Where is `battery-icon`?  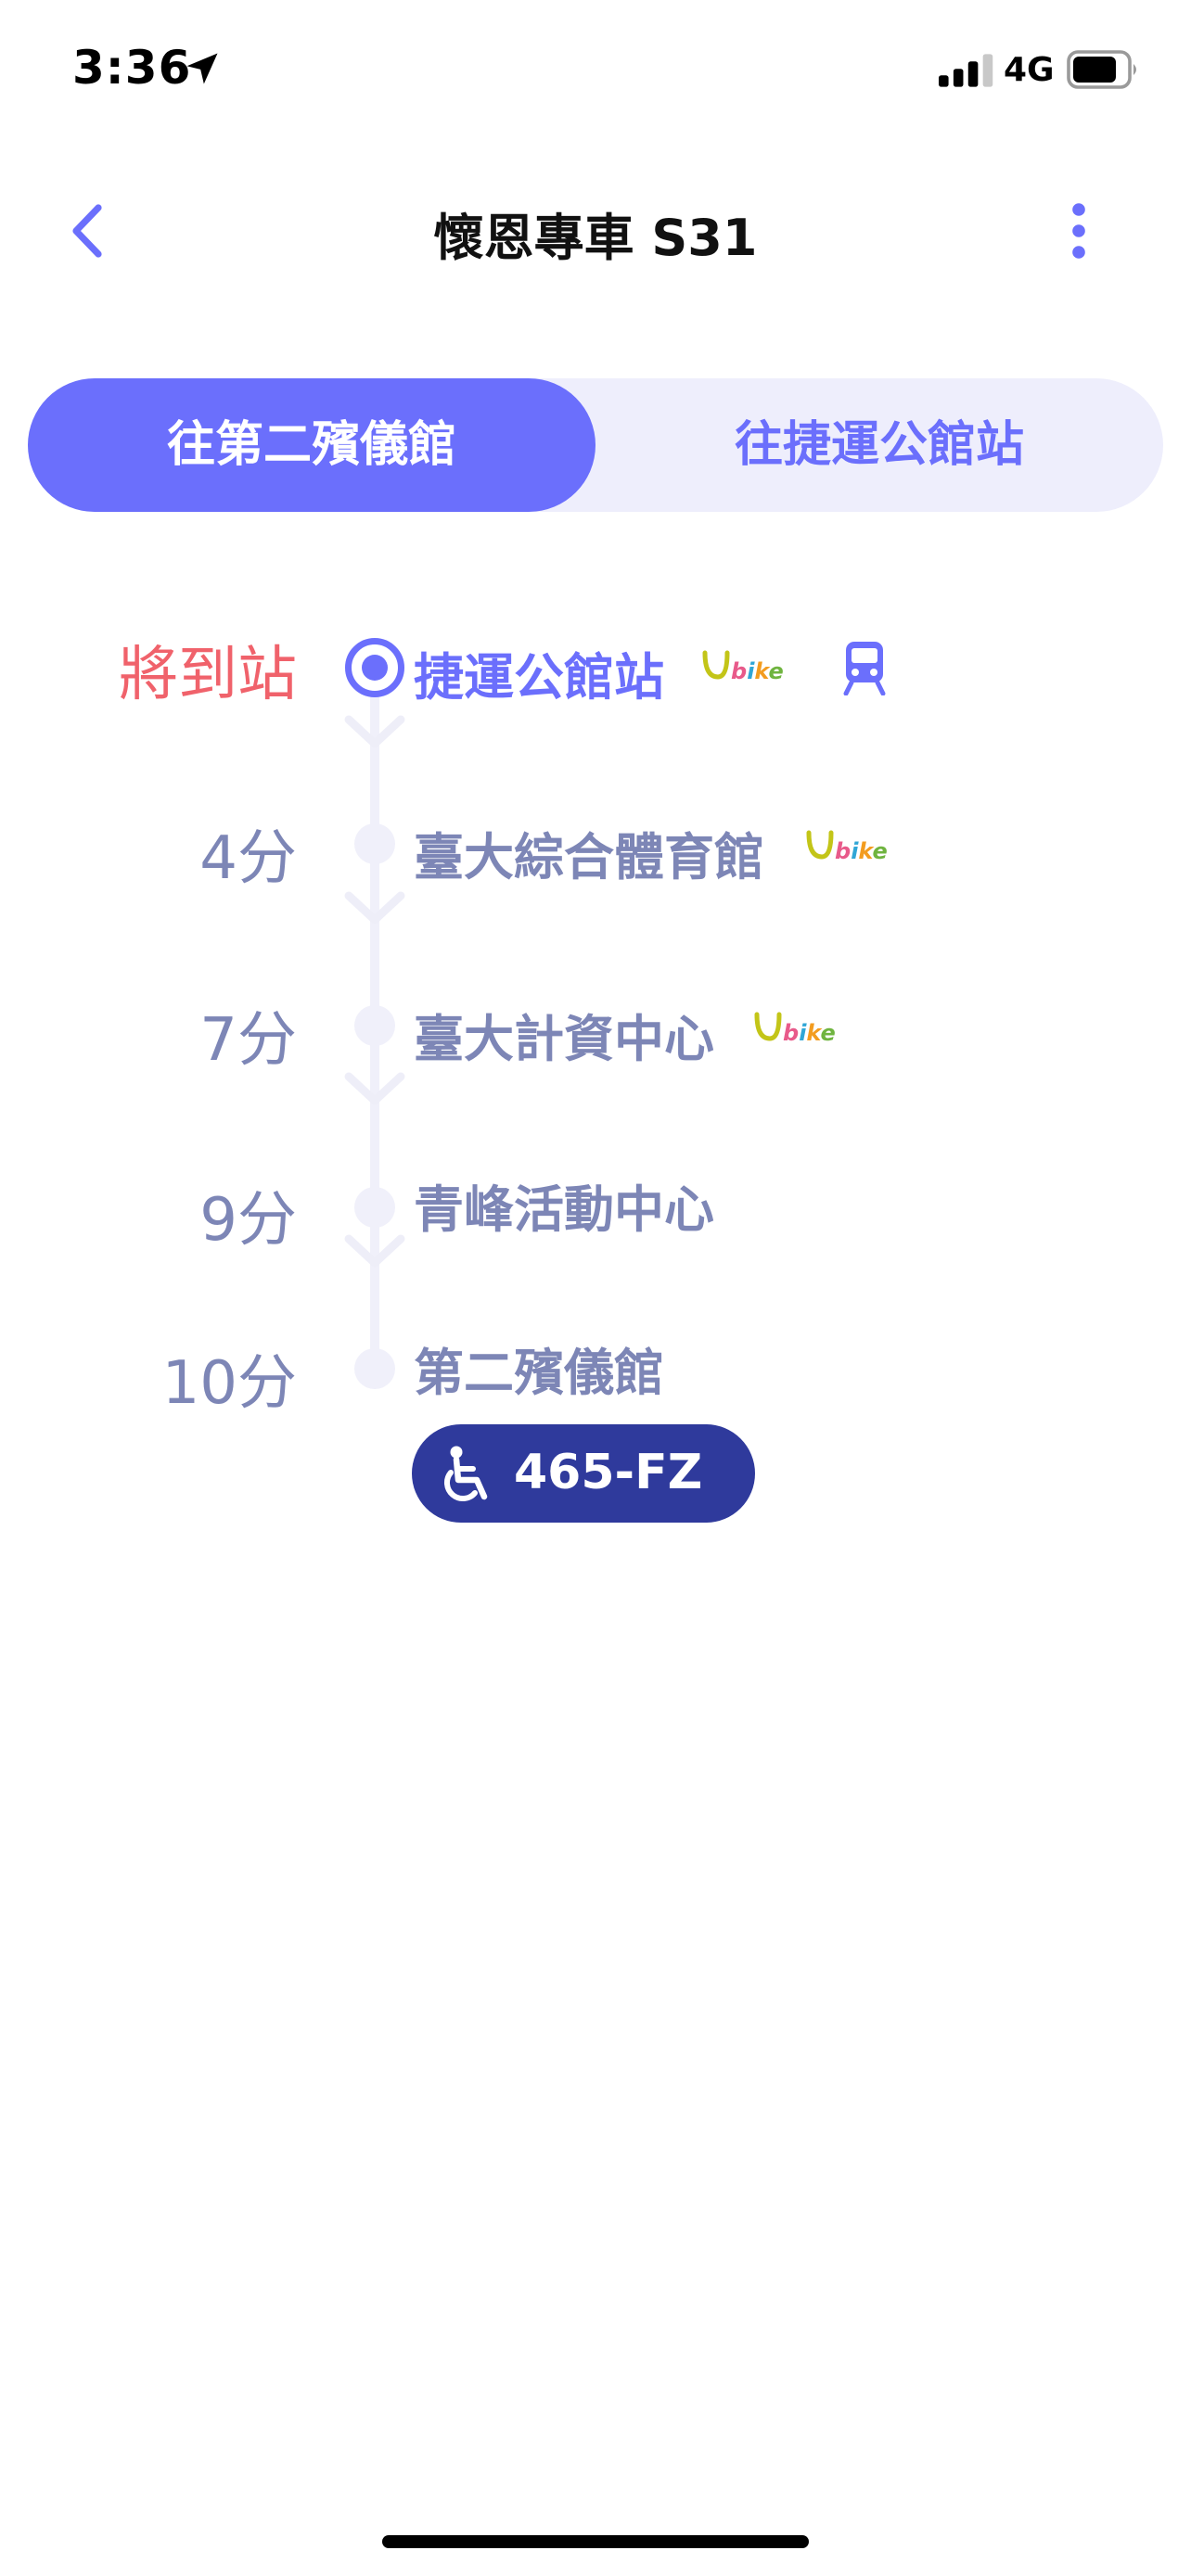 battery-icon is located at coordinates (1101, 69).